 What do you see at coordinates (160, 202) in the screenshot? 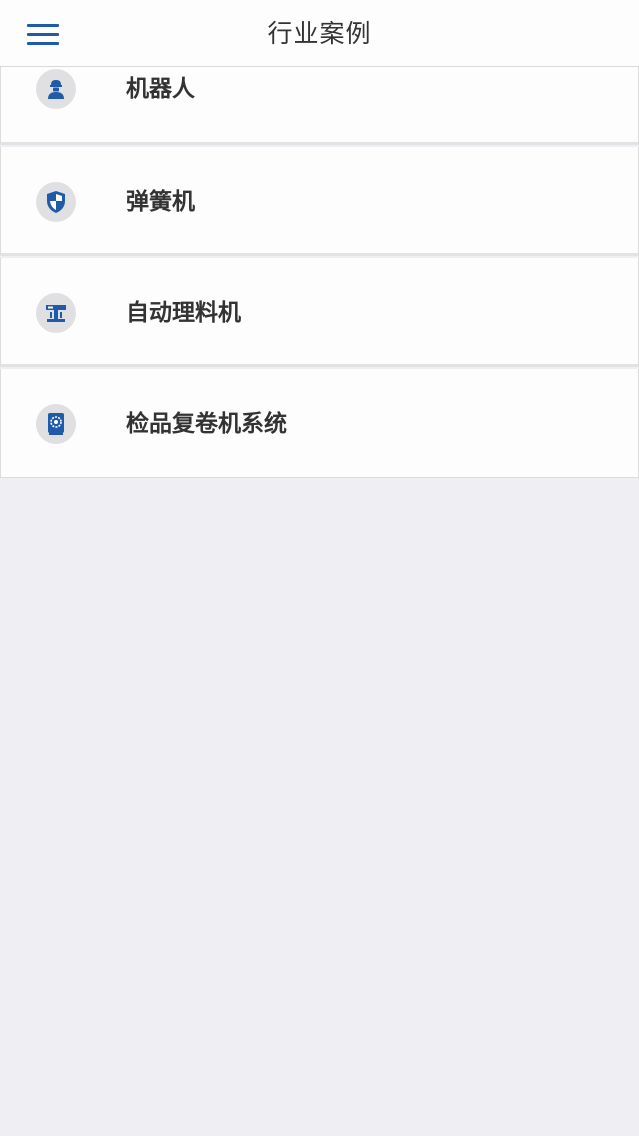
I see `list-item-label: 弹簧机` at bounding box center [160, 202].